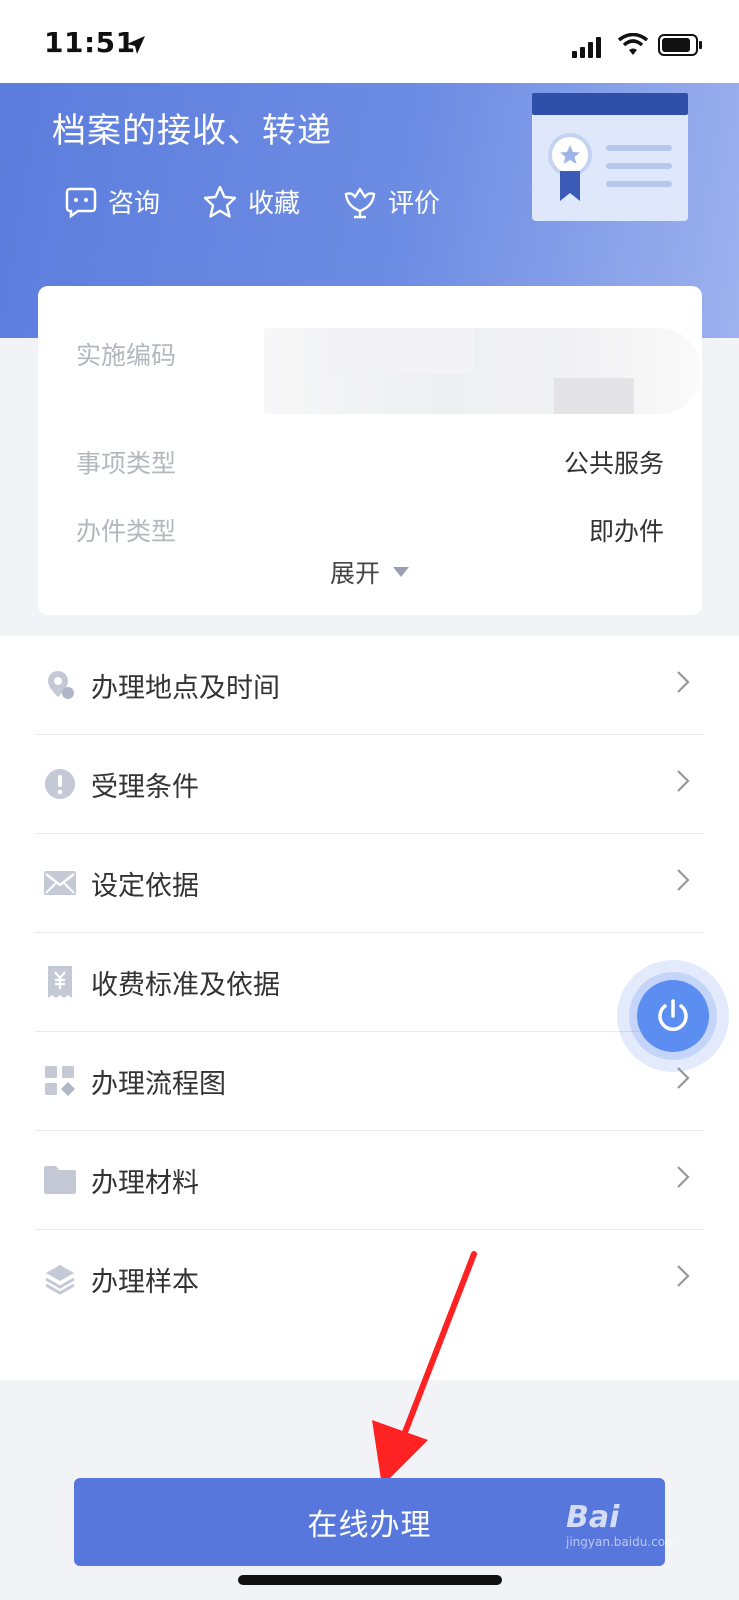 The image size is (739, 1600). Describe the element at coordinates (369, 41) in the screenshot. I see `status-bar: 11:51` at that location.